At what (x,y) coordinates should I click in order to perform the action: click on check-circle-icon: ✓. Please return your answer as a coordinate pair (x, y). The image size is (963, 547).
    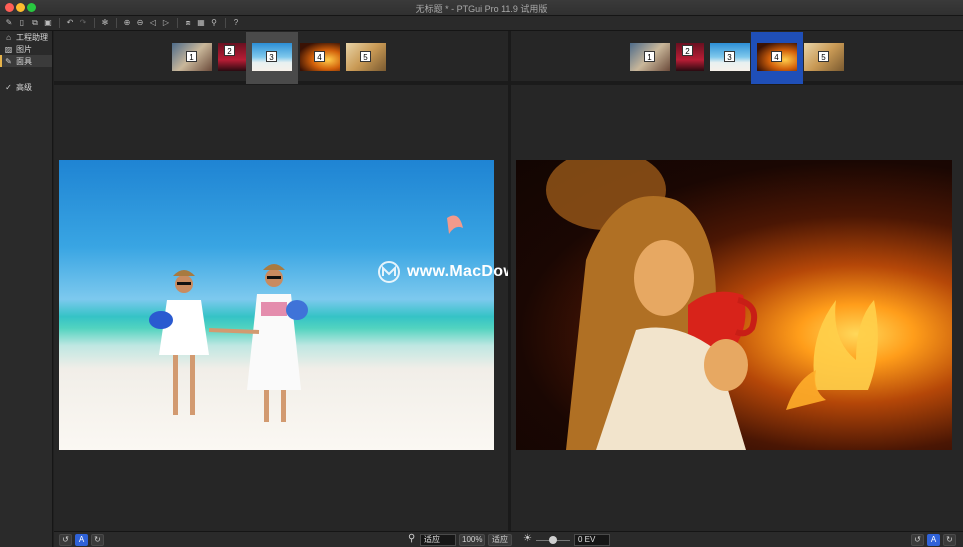
    Looking at the image, I should click on (8, 87).